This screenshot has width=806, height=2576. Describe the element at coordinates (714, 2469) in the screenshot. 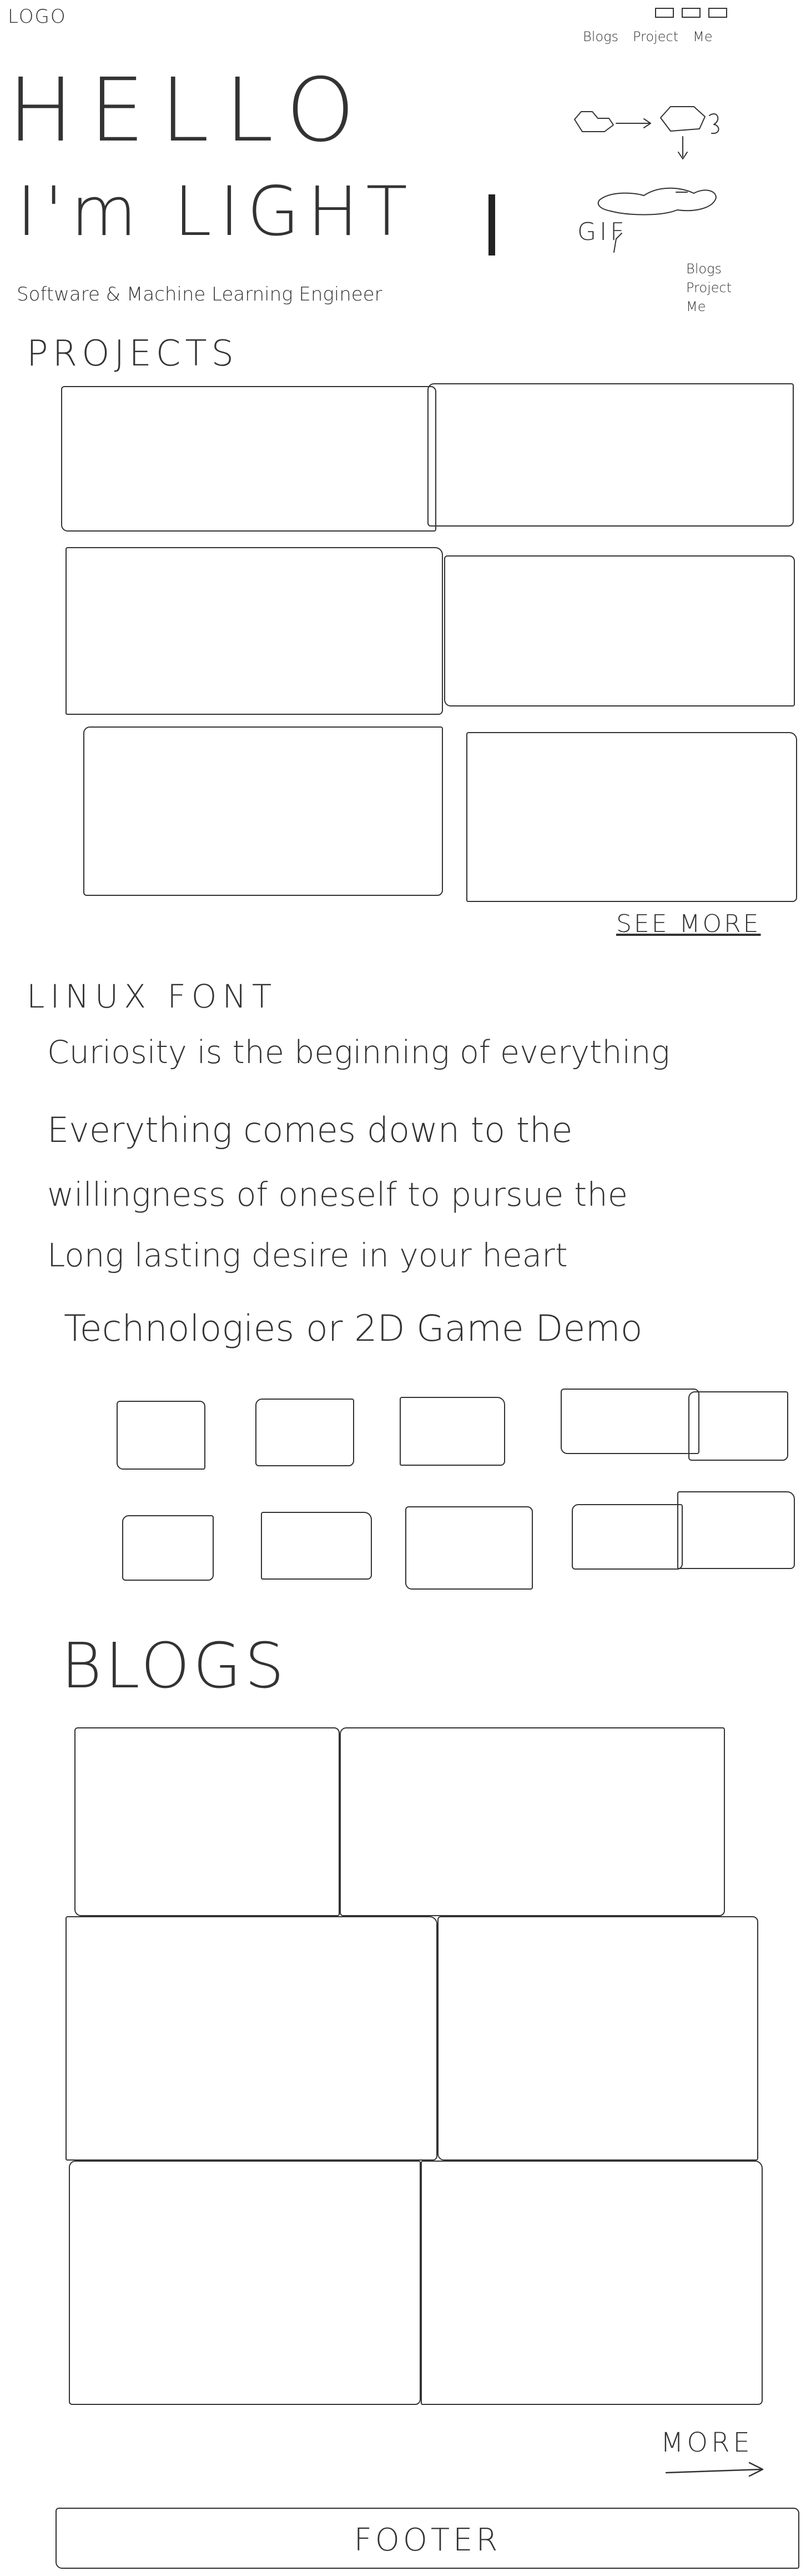

I see `arrow-right-icon` at that location.